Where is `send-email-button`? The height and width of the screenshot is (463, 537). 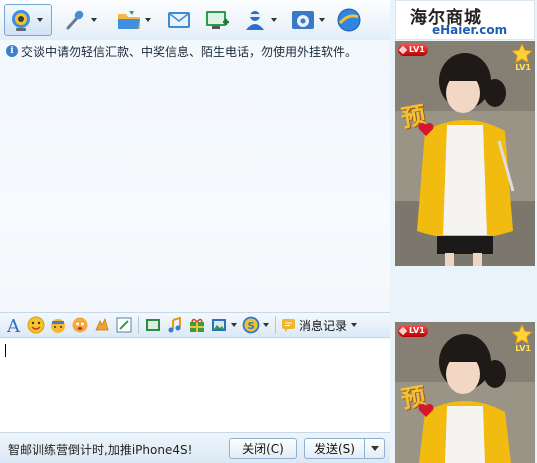 send-email-button is located at coordinates (179, 20).